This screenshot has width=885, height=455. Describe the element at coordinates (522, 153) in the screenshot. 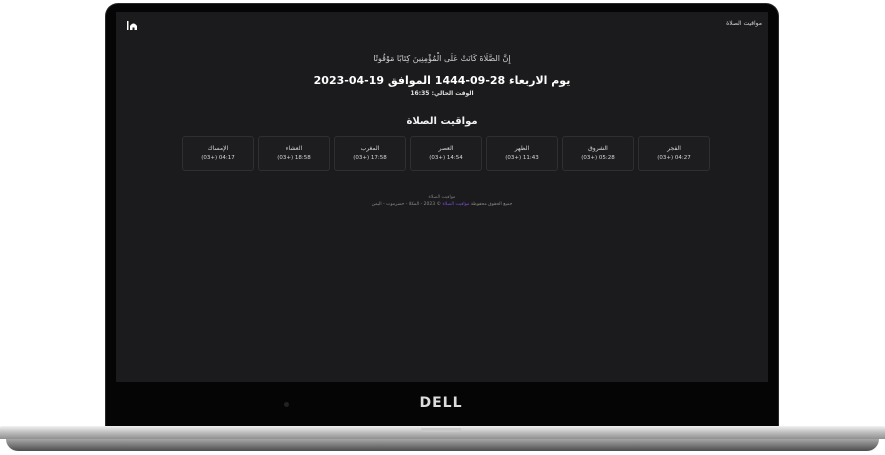

I see `prayer-card-dhuhr: الظهر (03+) 11:43` at that location.